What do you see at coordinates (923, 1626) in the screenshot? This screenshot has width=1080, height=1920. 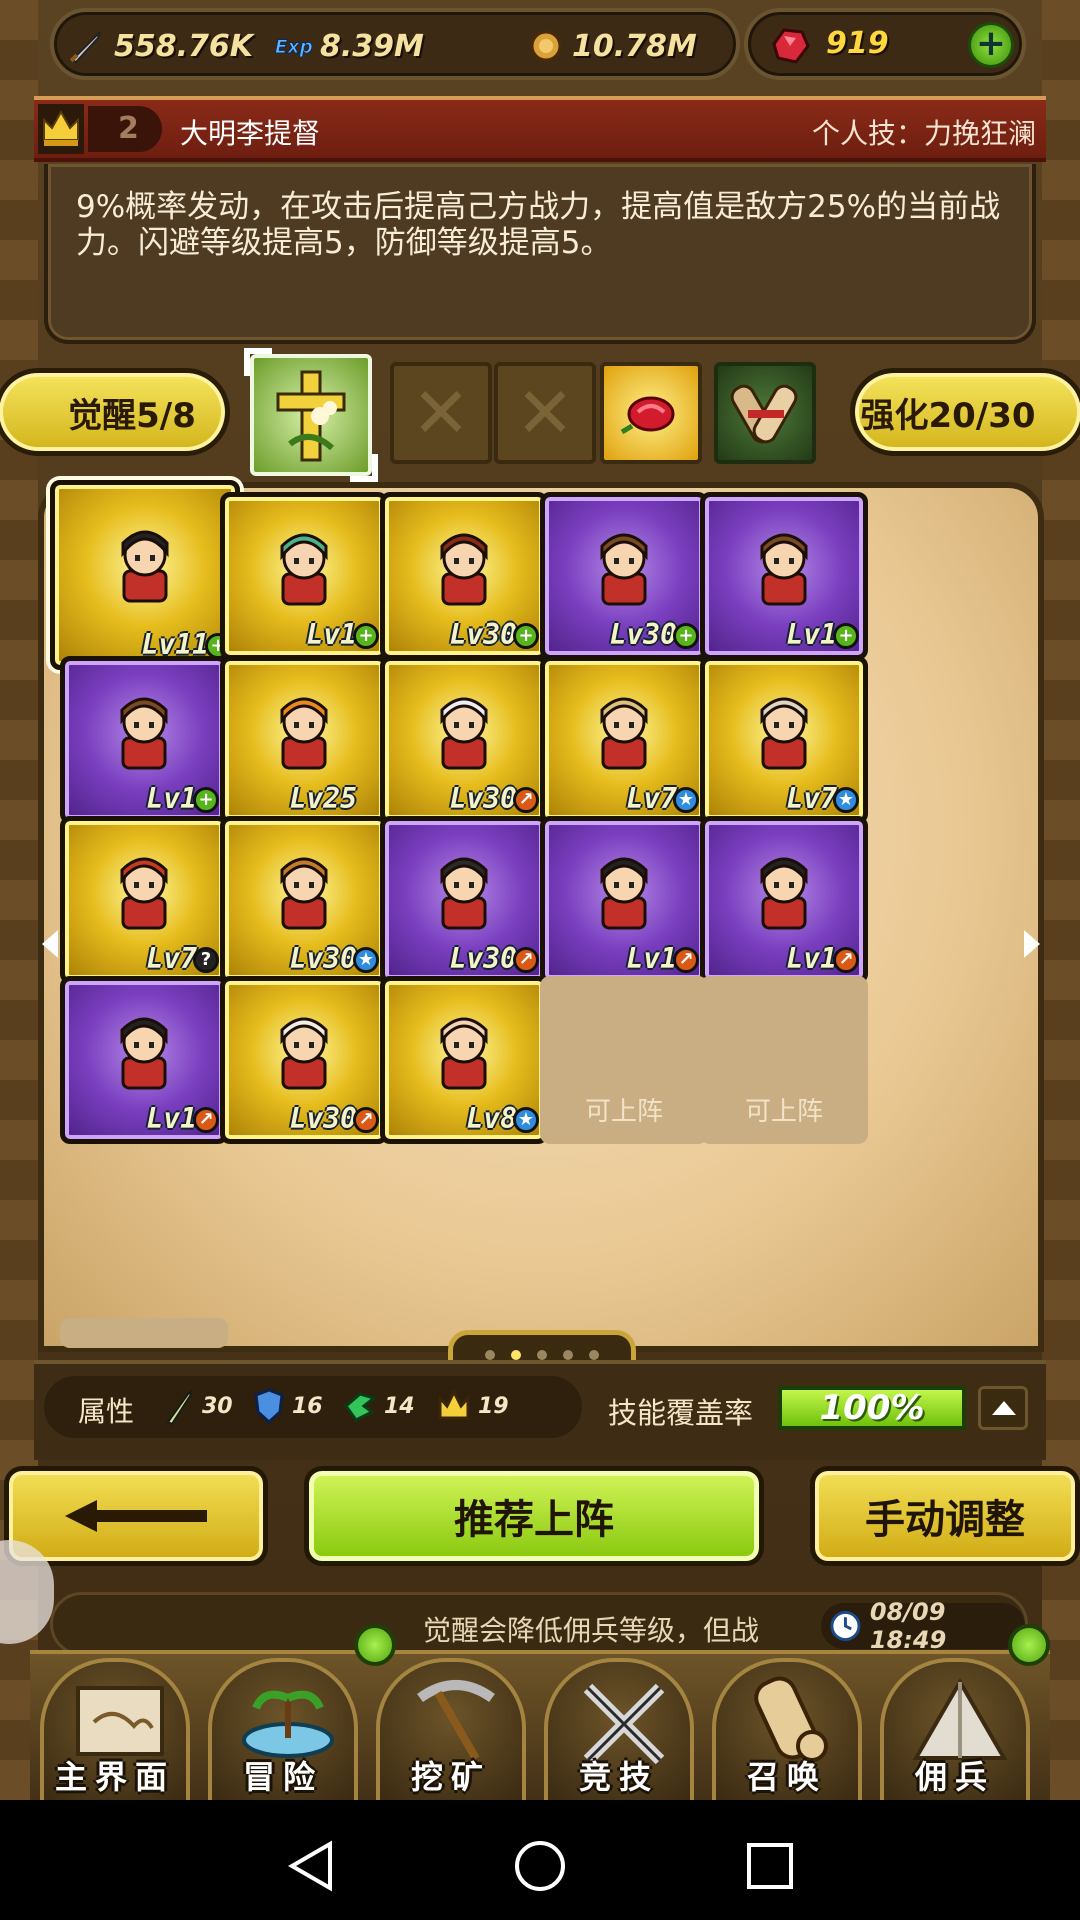 I see `clock-display: 08/09 18:49` at bounding box center [923, 1626].